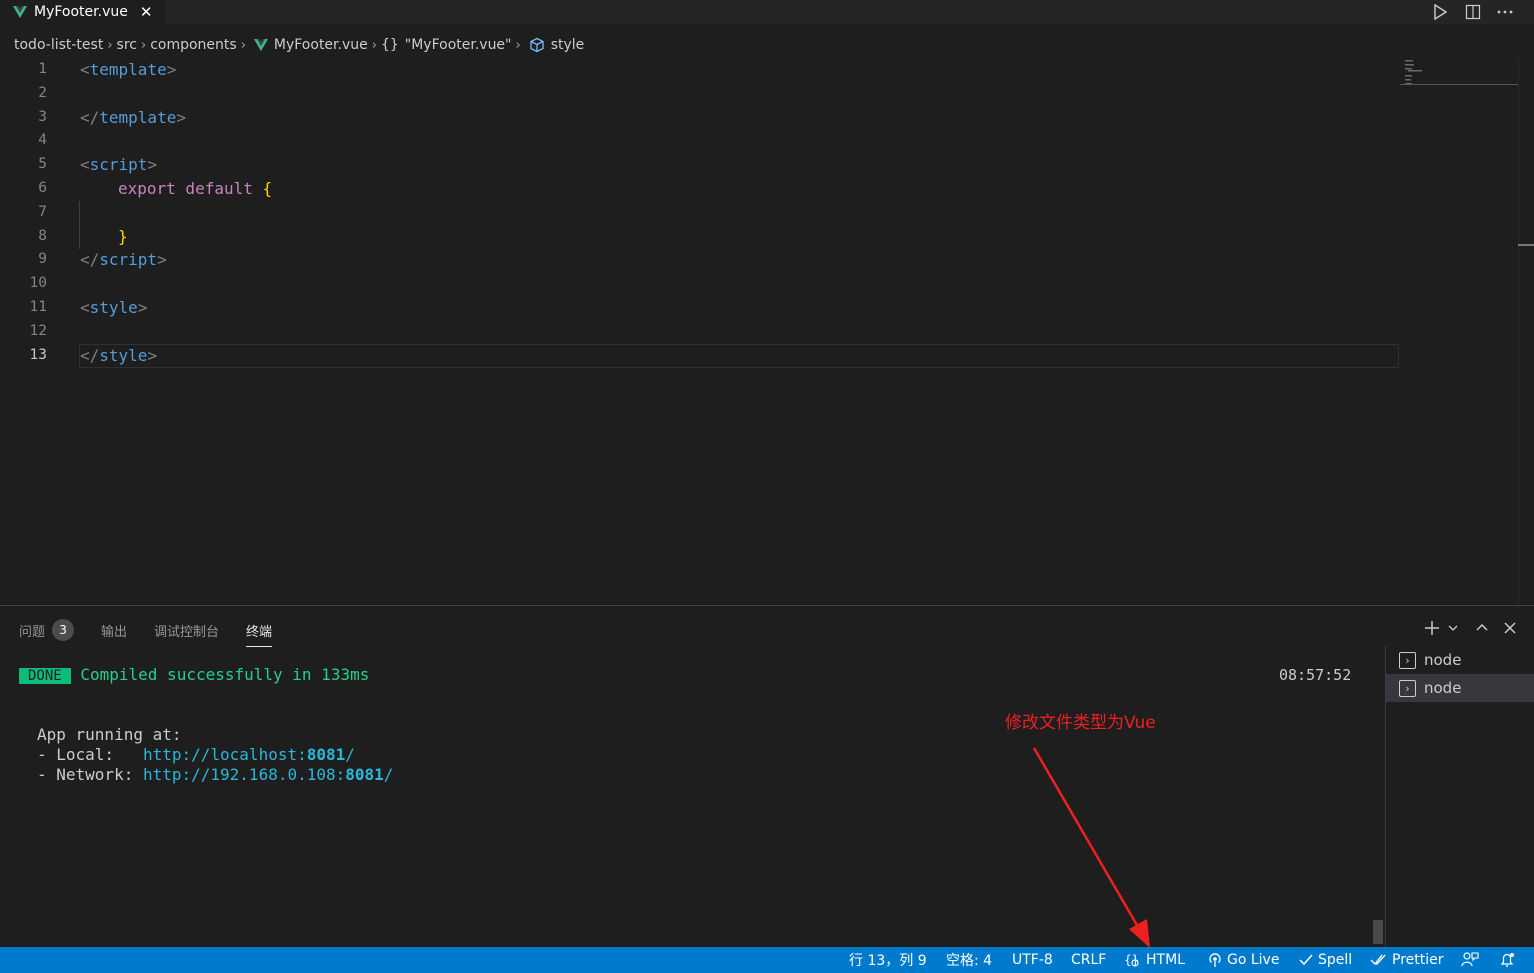 The height and width of the screenshot is (973, 1534). I want to click on more-actions-icon, so click(1505, 12).